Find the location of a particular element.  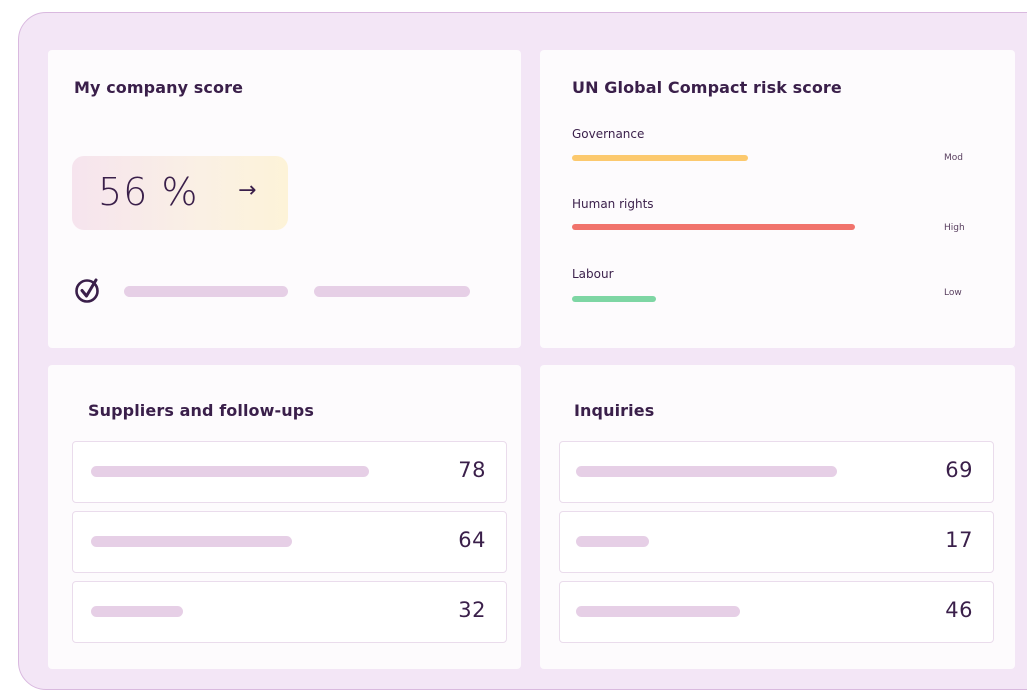

inquiries-title: Inquiries is located at coordinates (614, 410).